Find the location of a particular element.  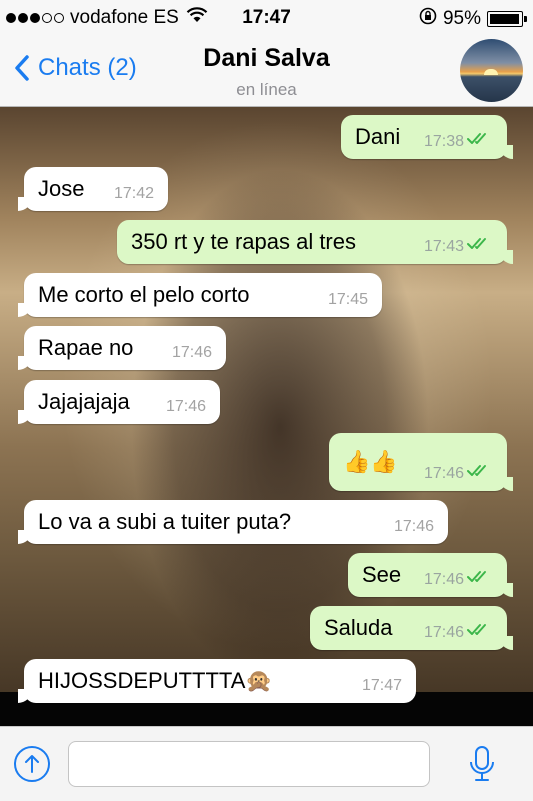

message-text: Rapae no is located at coordinates (86, 347).